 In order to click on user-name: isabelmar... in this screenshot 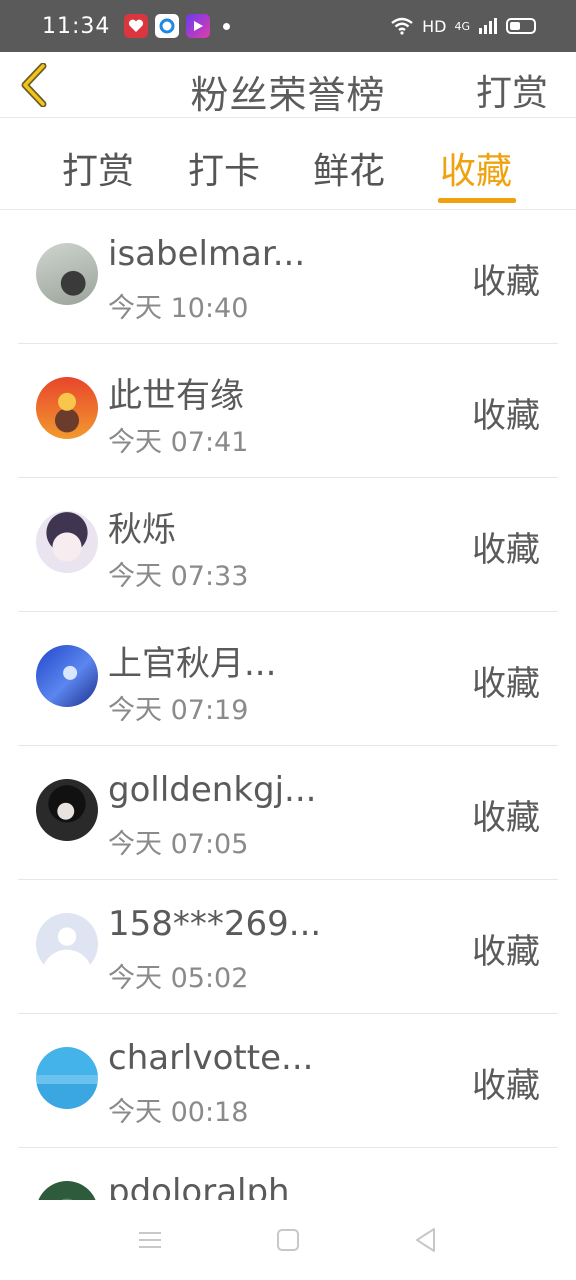, I will do `click(207, 254)`.